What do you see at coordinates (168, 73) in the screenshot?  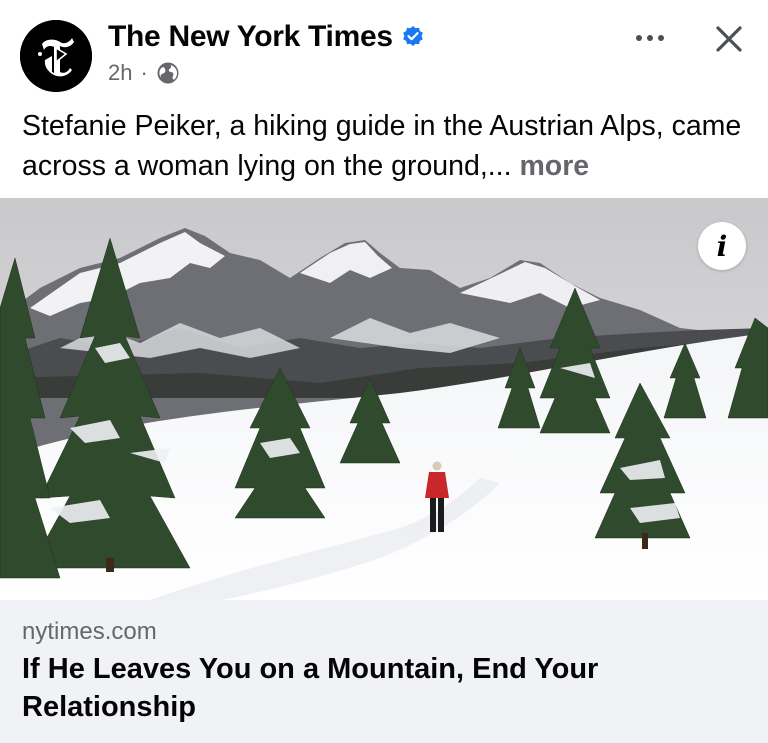 I see `globe-icon` at bounding box center [168, 73].